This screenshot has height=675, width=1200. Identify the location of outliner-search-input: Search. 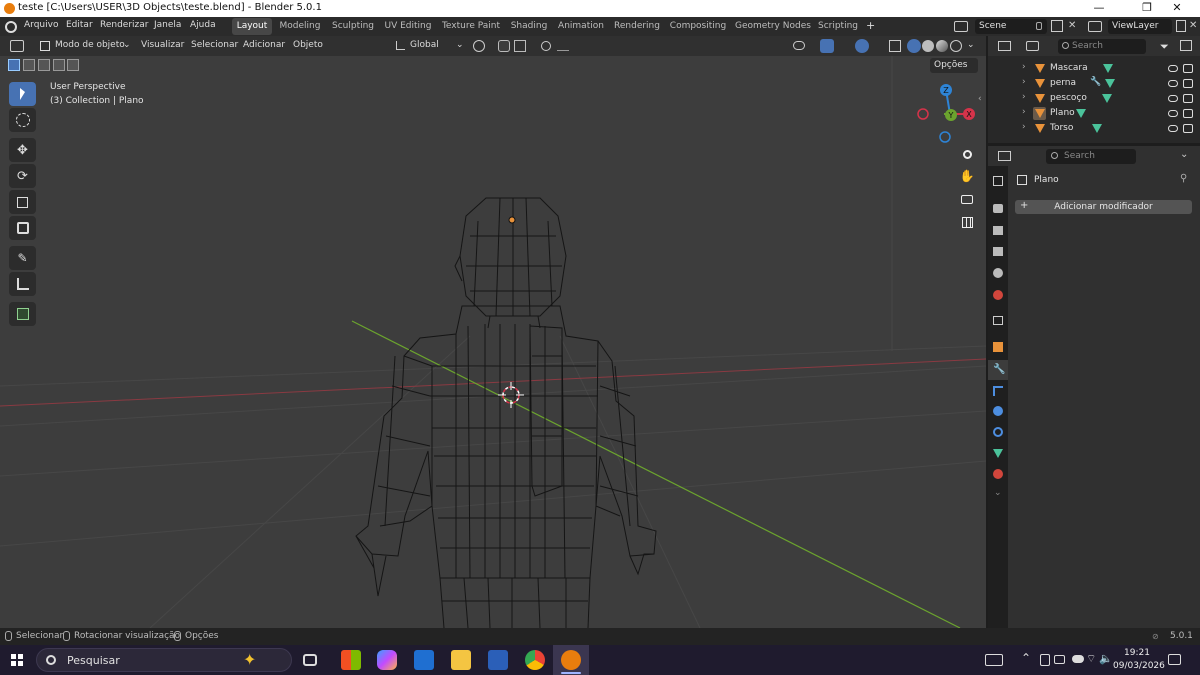
(1102, 46).